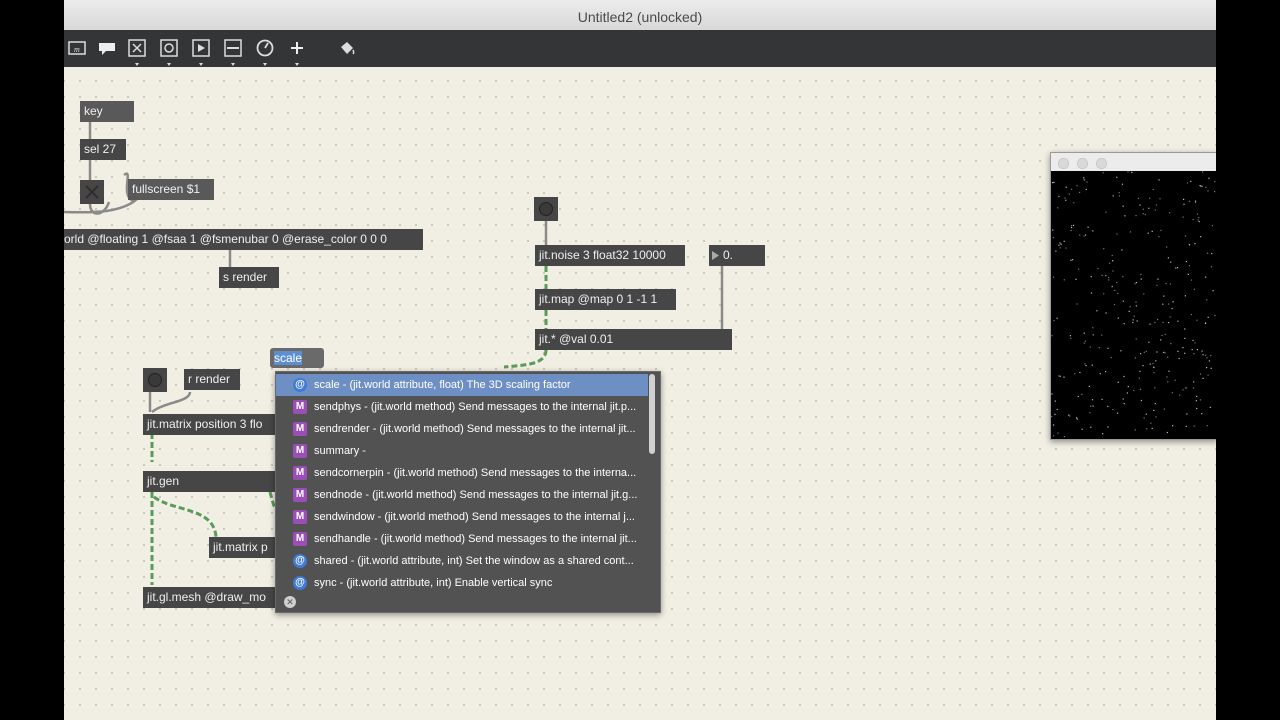 The height and width of the screenshot is (720, 1280). I want to click on key-object: key, so click(107, 111).